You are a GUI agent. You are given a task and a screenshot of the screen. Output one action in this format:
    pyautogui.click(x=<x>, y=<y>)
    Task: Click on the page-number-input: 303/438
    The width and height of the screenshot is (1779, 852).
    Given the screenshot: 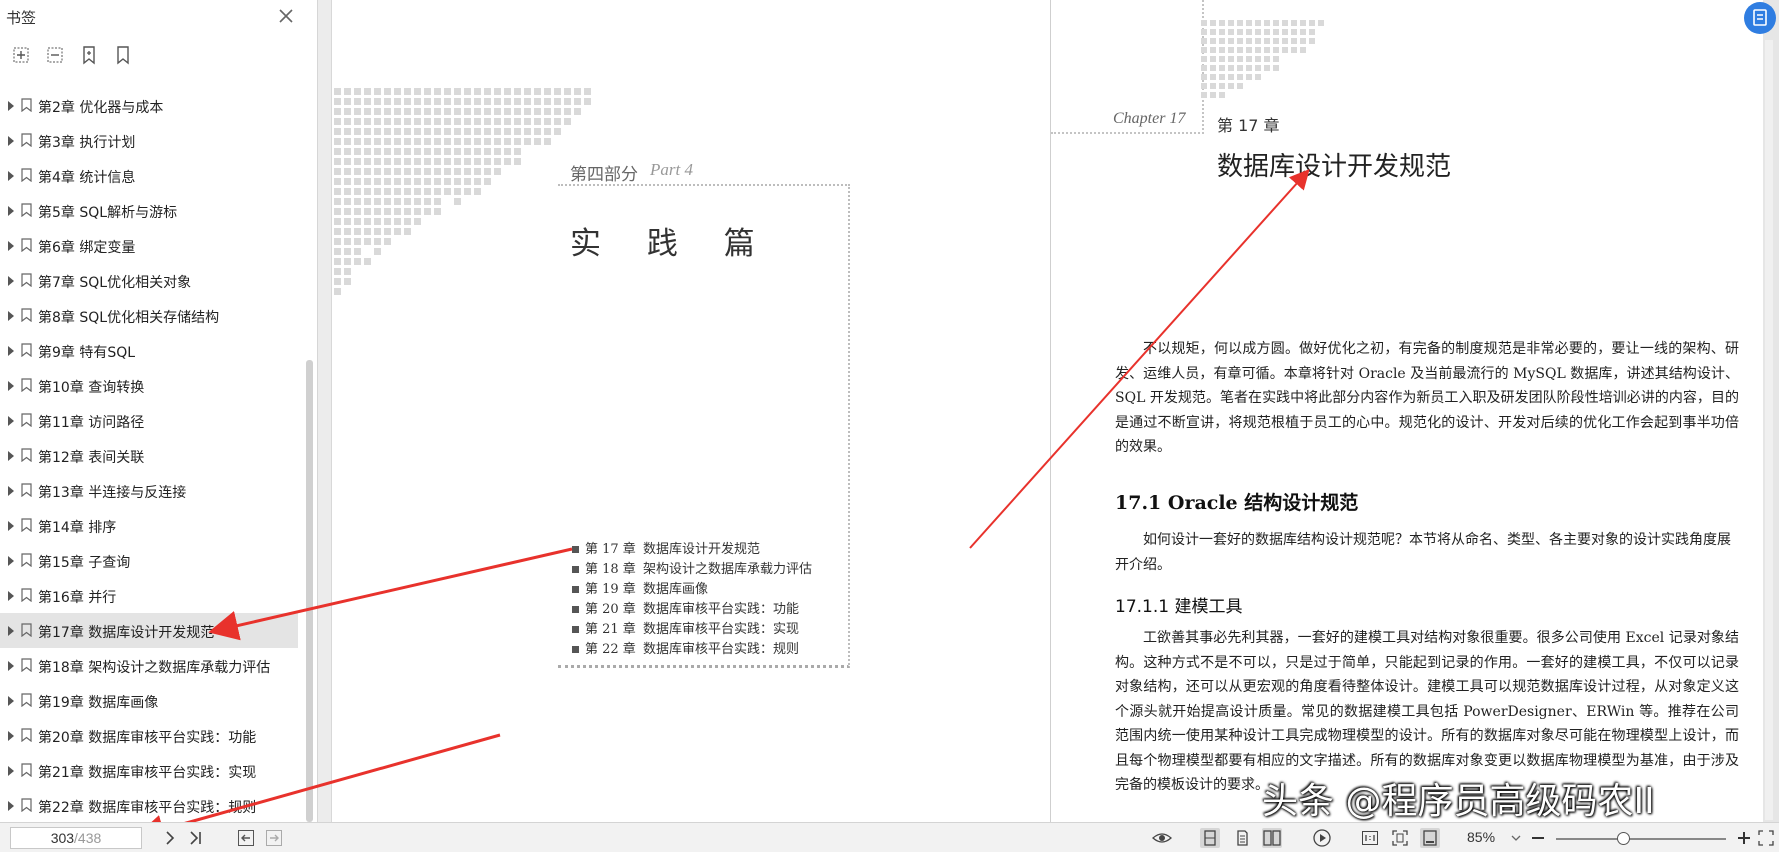 What is the action you would take?
    pyautogui.click(x=76, y=838)
    